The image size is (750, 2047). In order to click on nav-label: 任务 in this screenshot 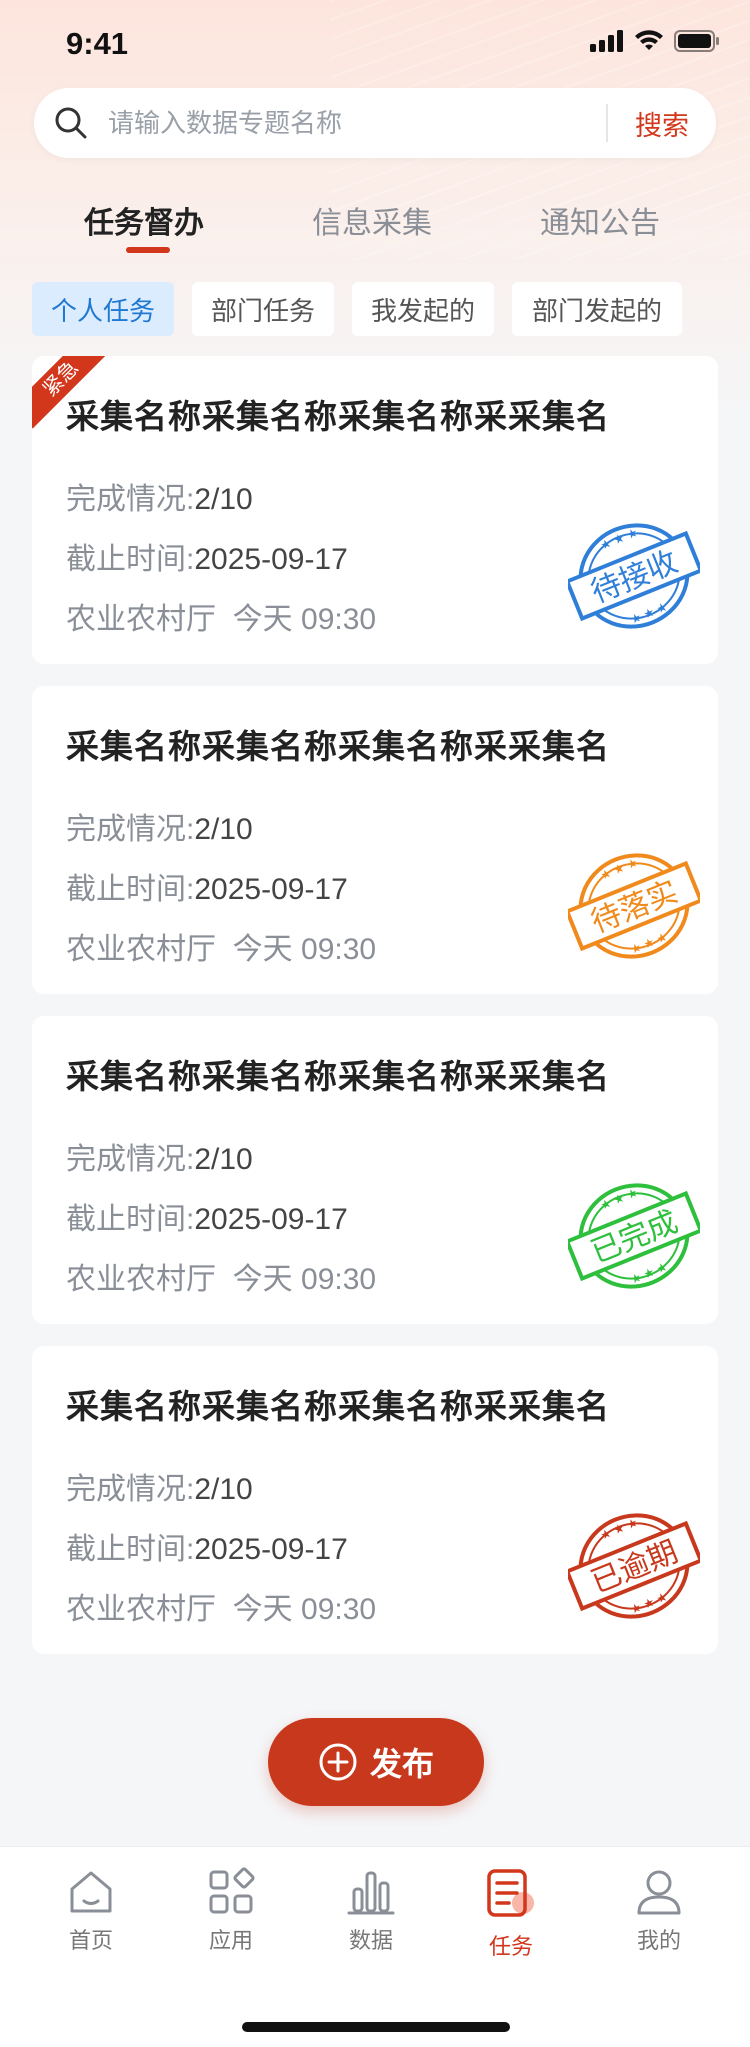, I will do `click(510, 1946)`.